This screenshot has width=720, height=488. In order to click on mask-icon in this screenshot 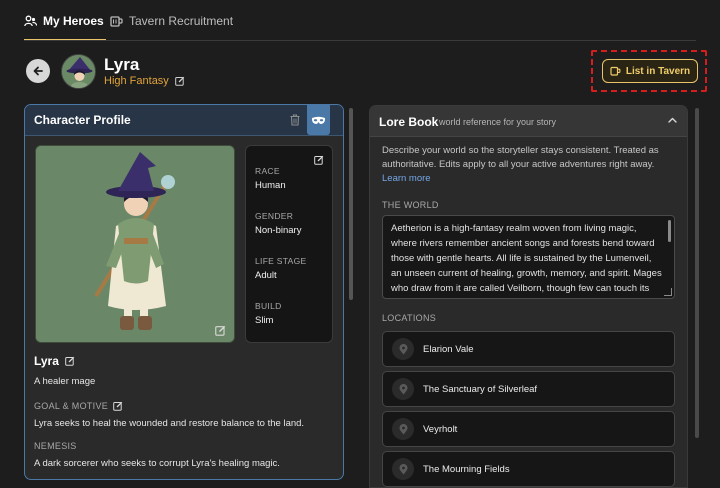, I will do `click(318, 120)`.